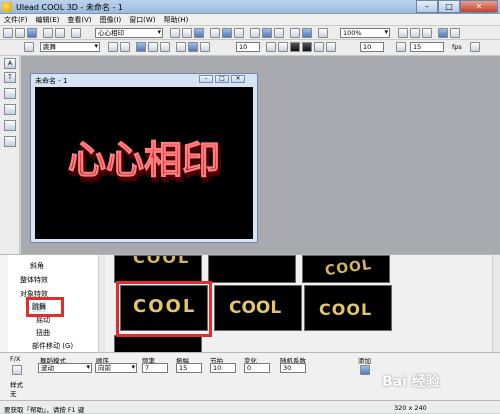  What do you see at coordinates (43, 333) in the screenshot?
I see `tree-item-twist: 扭曲` at bounding box center [43, 333].